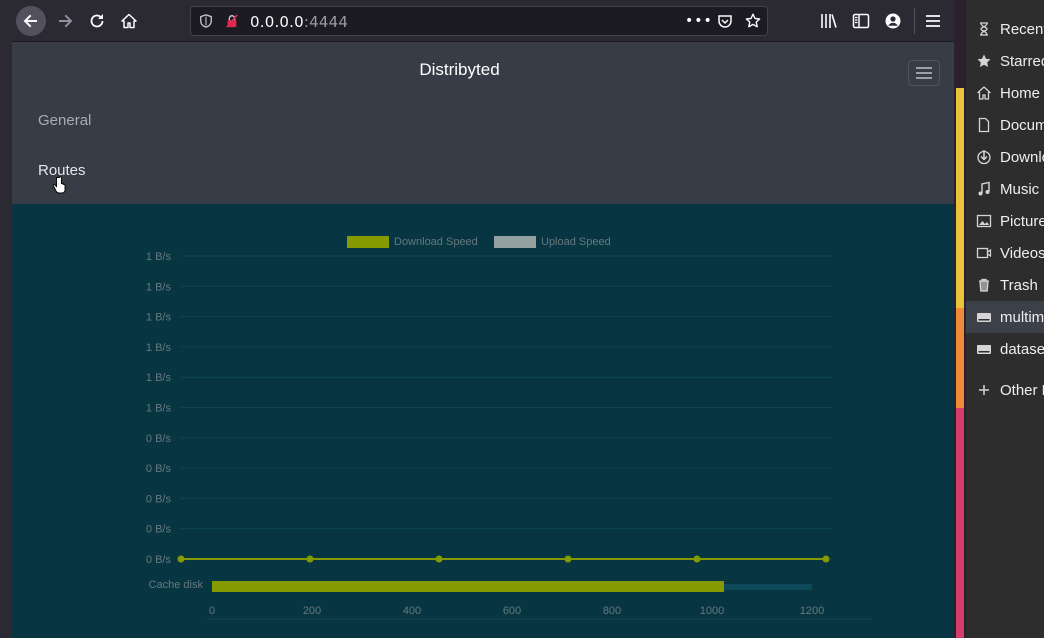 The width and height of the screenshot is (1044, 638). I want to click on files-sidebar-item: multimedia, so click(1005, 317).